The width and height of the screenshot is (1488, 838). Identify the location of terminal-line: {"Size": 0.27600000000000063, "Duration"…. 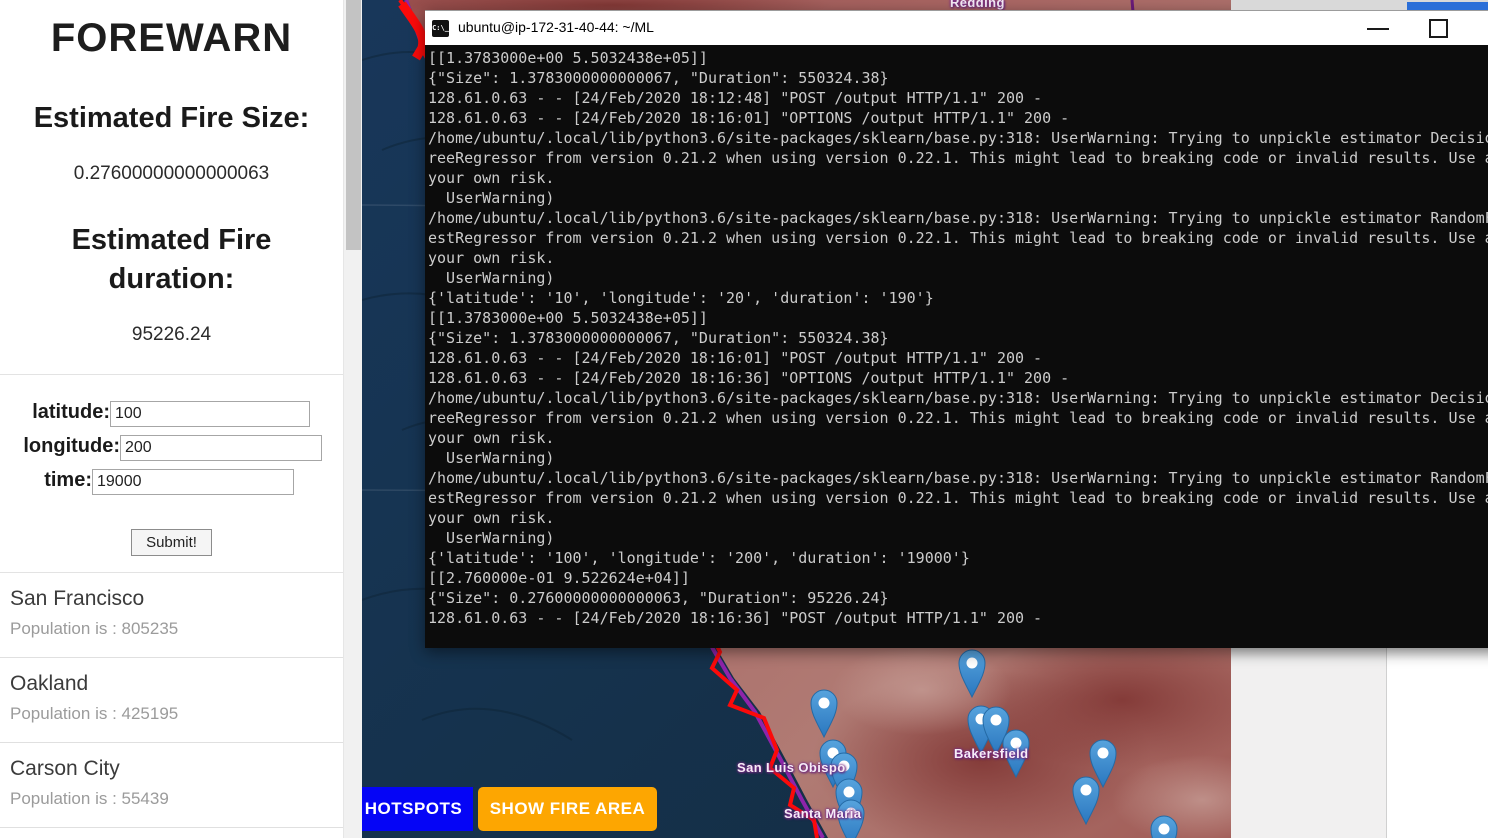
(658, 598).